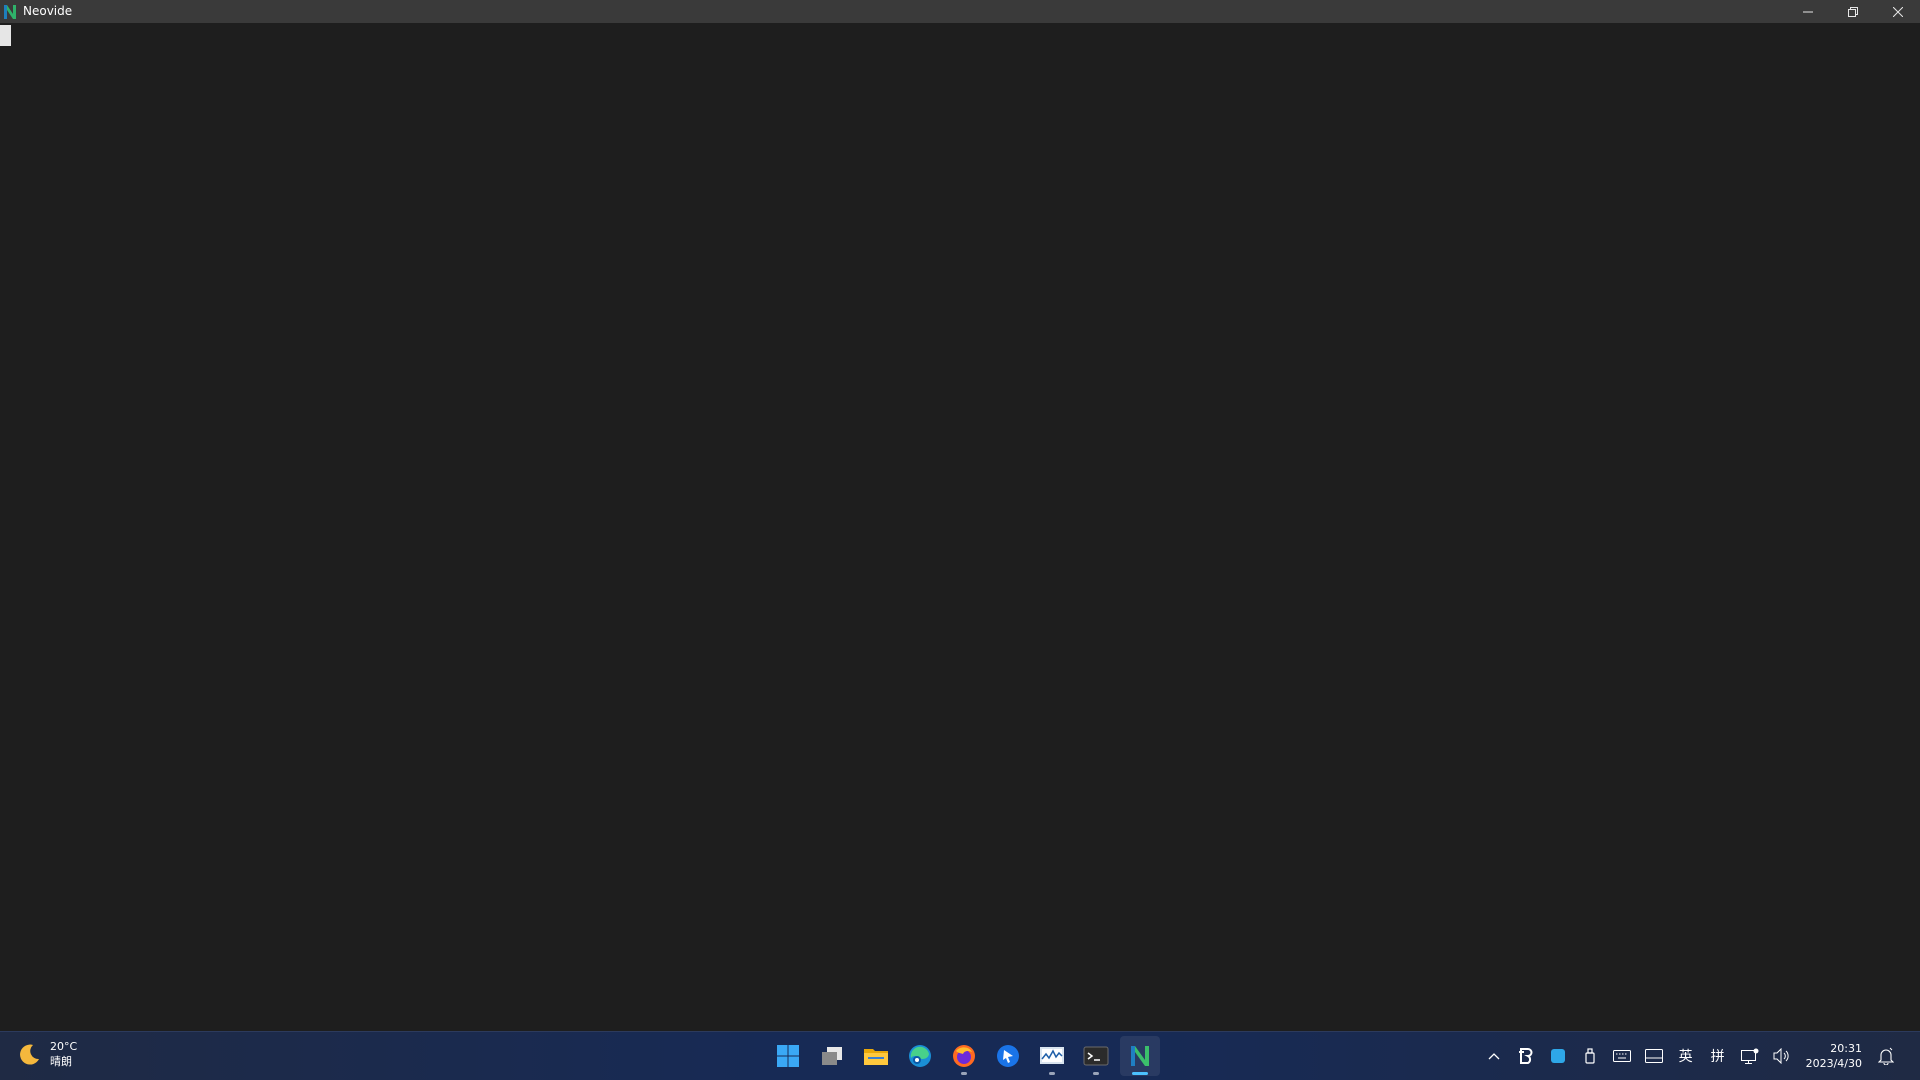  I want to click on tray-app-blue-button, so click(1558, 1056).